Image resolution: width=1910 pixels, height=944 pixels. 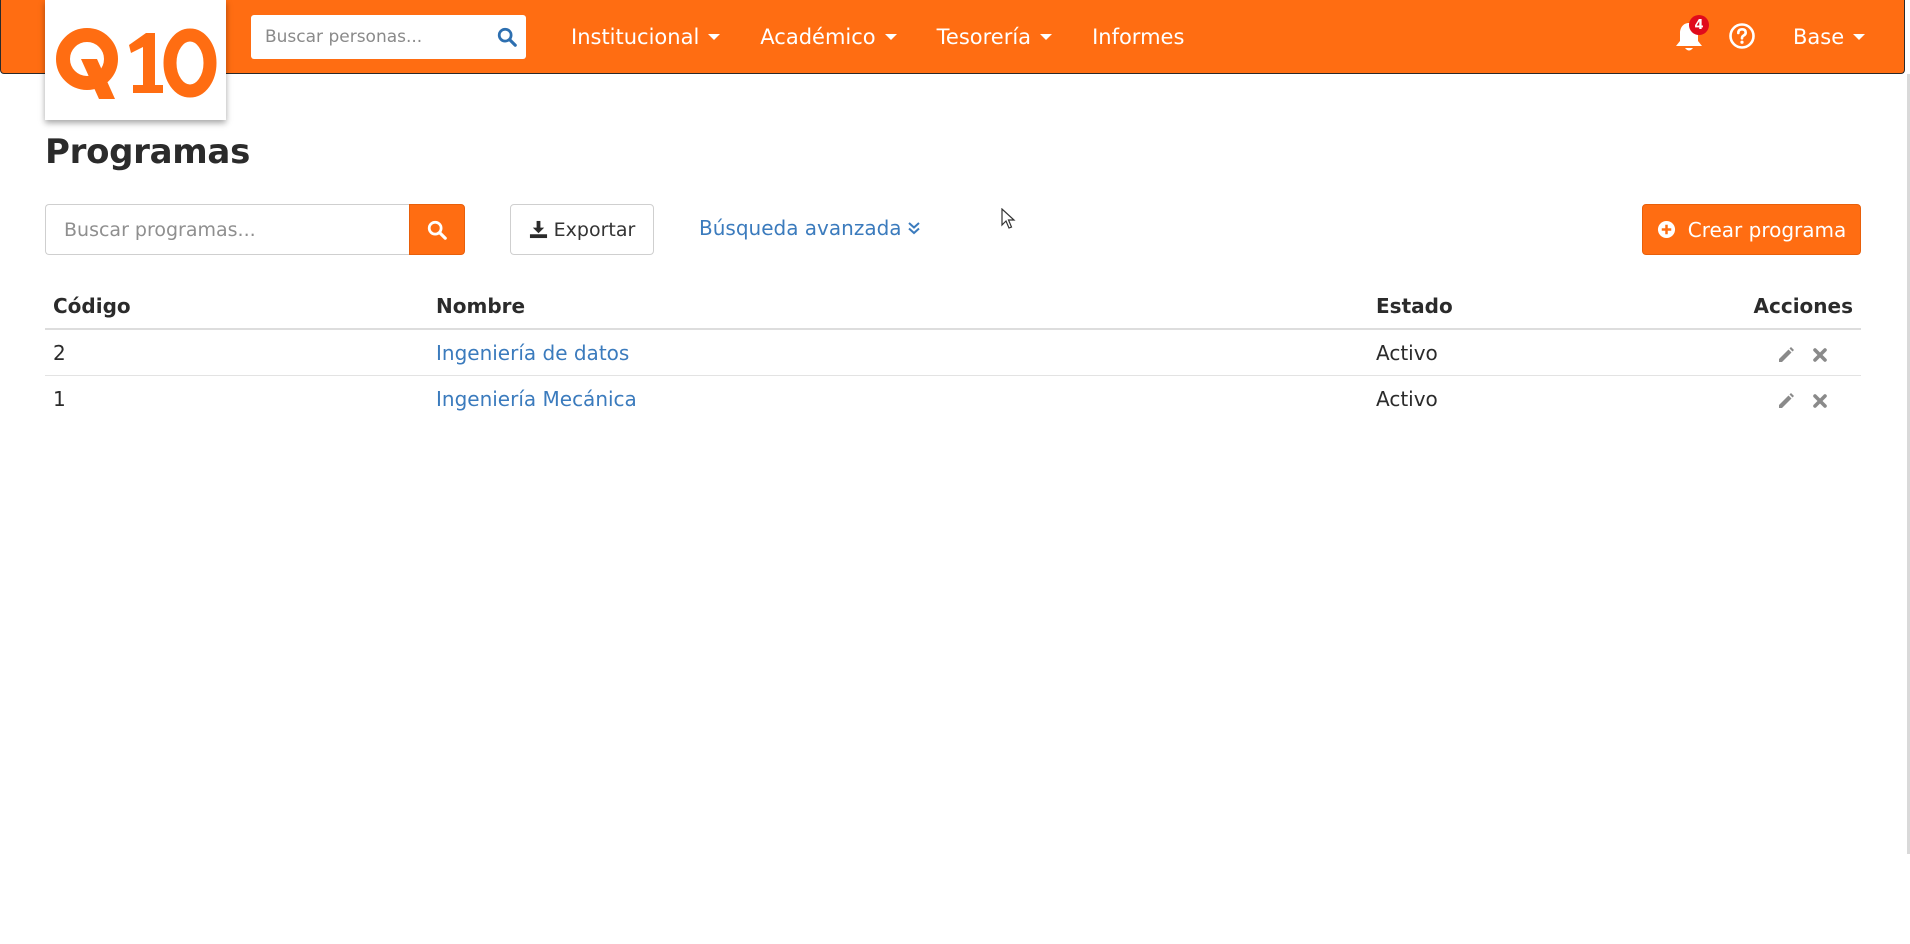 What do you see at coordinates (538, 229) in the screenshot?
I see `download-icon` at bounding box center [538, 229].